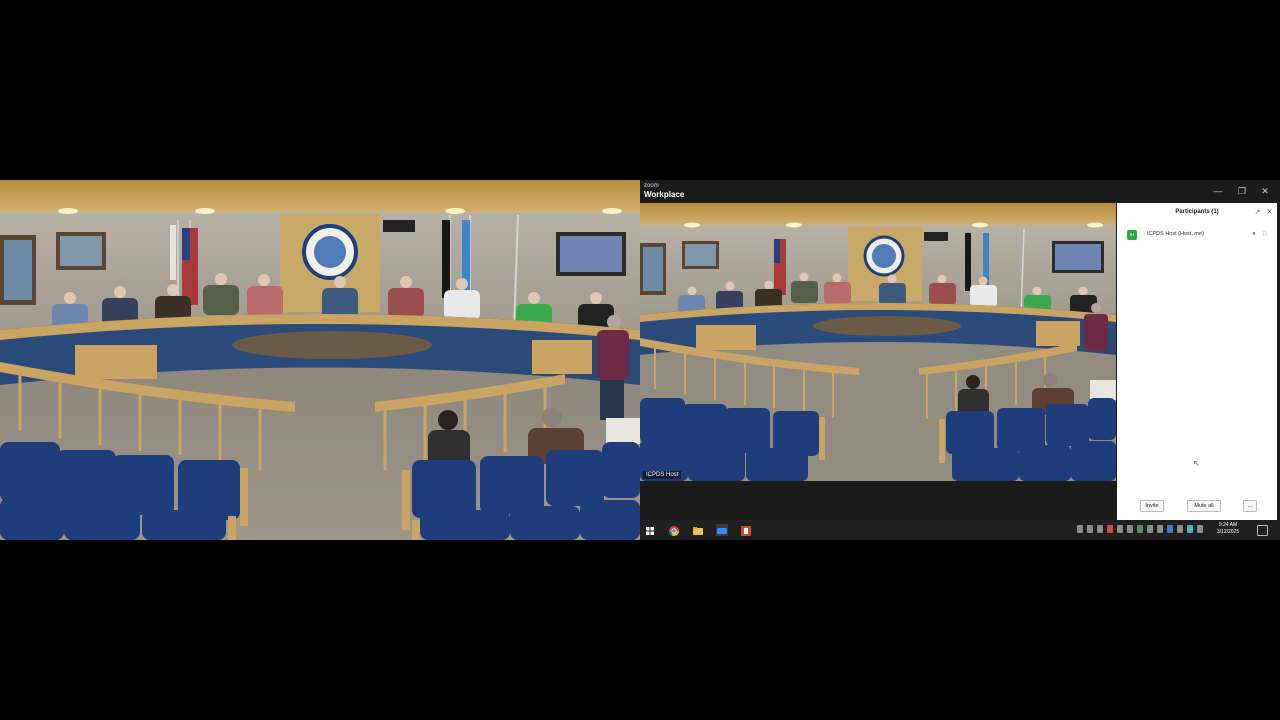  What do you see at coordinates (662, 475) in the screenshot?
I see `video-participant-label: ICPDS Host` at bounding box center [662, 475].